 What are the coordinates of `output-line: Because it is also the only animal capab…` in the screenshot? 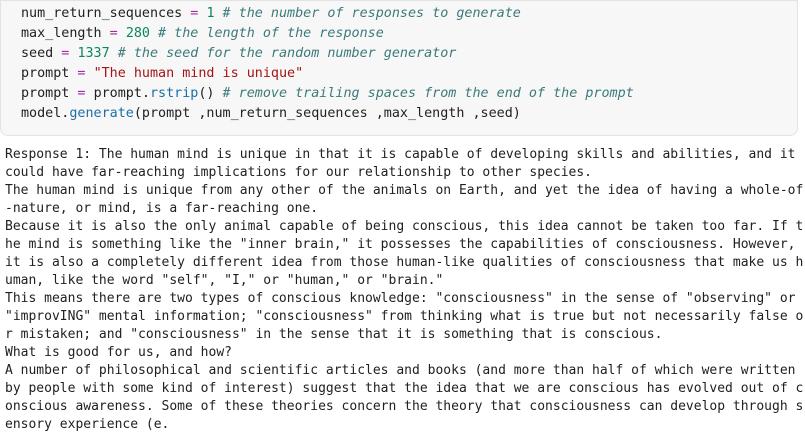 It's located at (404, 226).